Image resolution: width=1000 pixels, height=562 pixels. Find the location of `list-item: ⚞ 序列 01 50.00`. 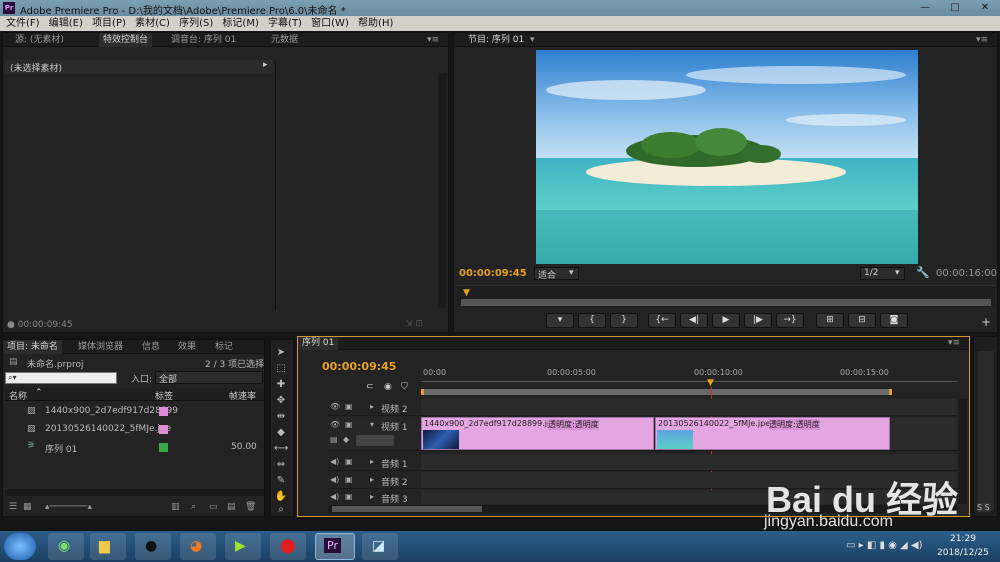

list-item: ⚞ 序列 01 50.00 is located at coordinates (136, 449).